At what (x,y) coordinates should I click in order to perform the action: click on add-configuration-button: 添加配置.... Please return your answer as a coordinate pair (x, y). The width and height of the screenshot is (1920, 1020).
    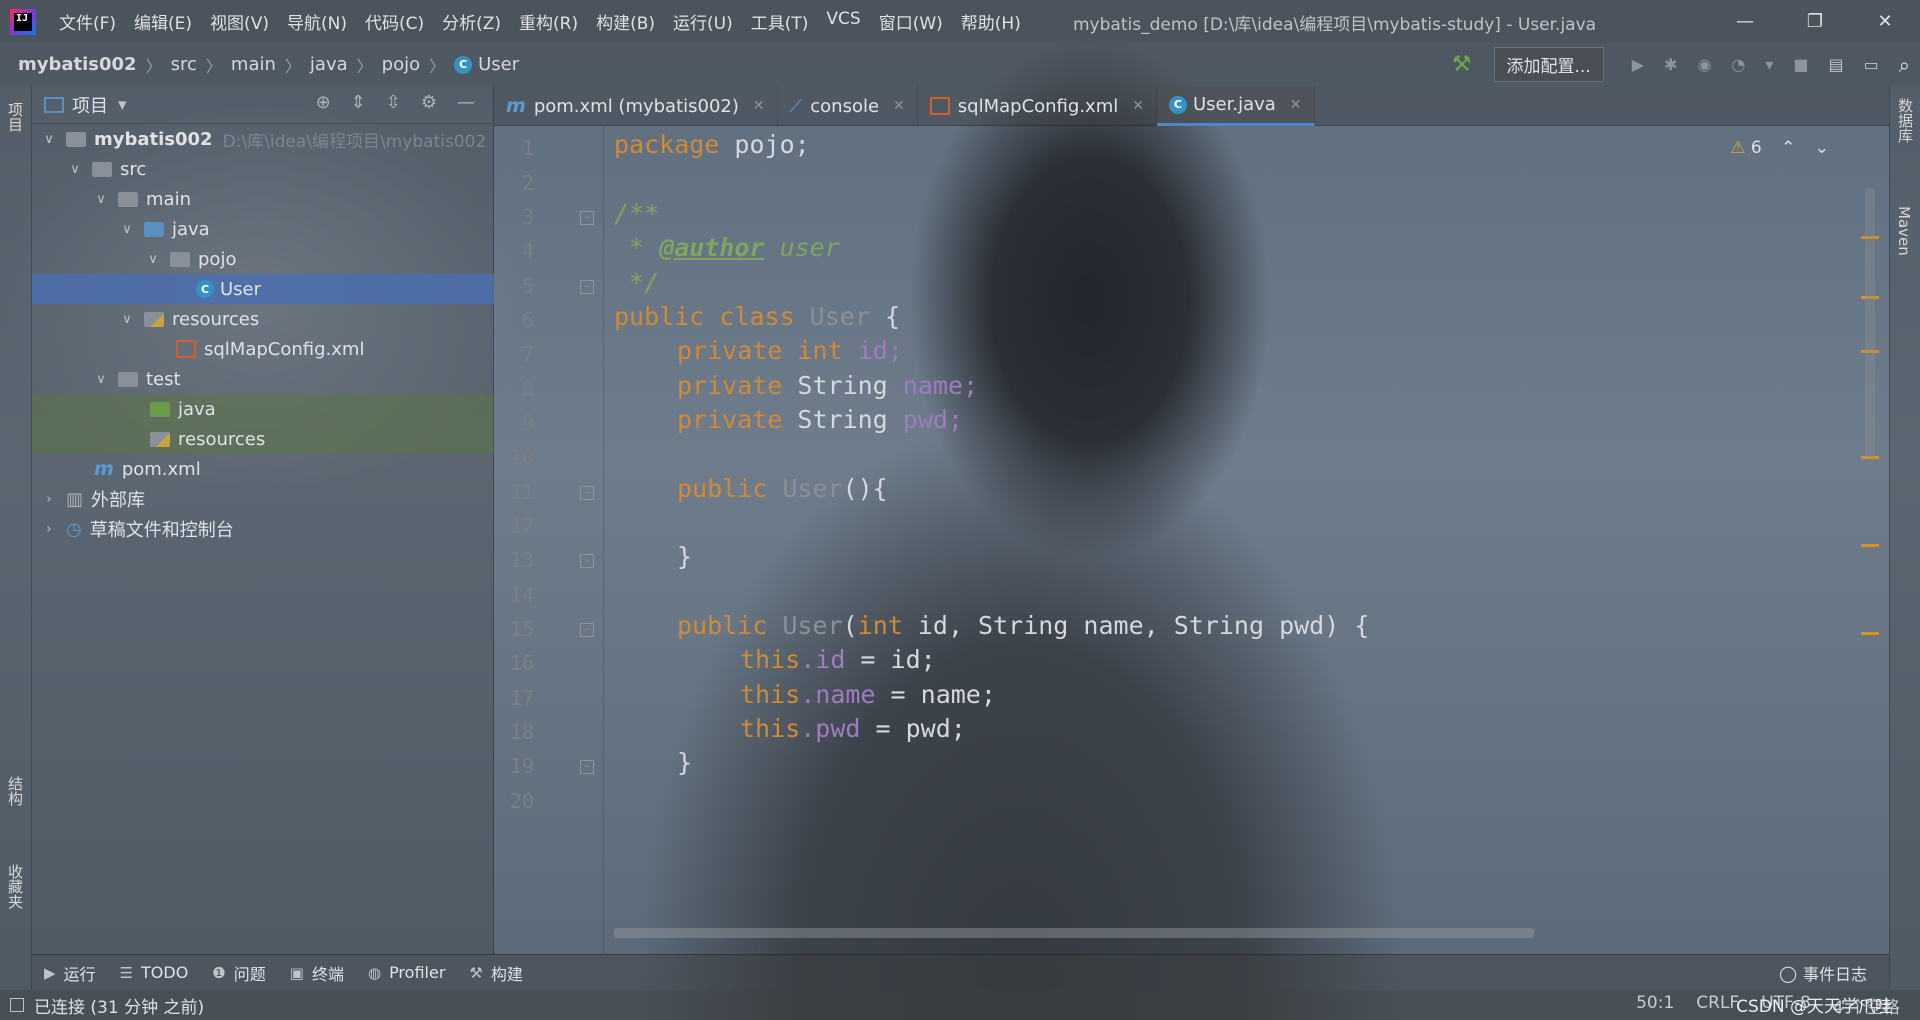
    Looking at the image, I should click on (1548, 64).